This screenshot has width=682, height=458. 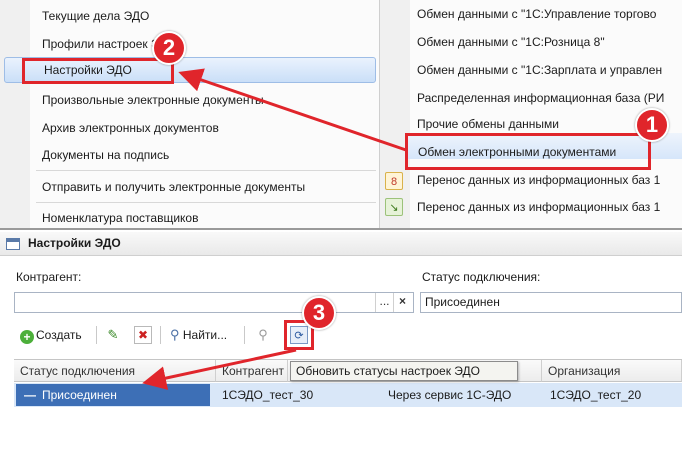 What do you see at coordinates (219, 369) in the screenshot?
I see `arrow-to-connected-row` at bounding box center [219, 369].